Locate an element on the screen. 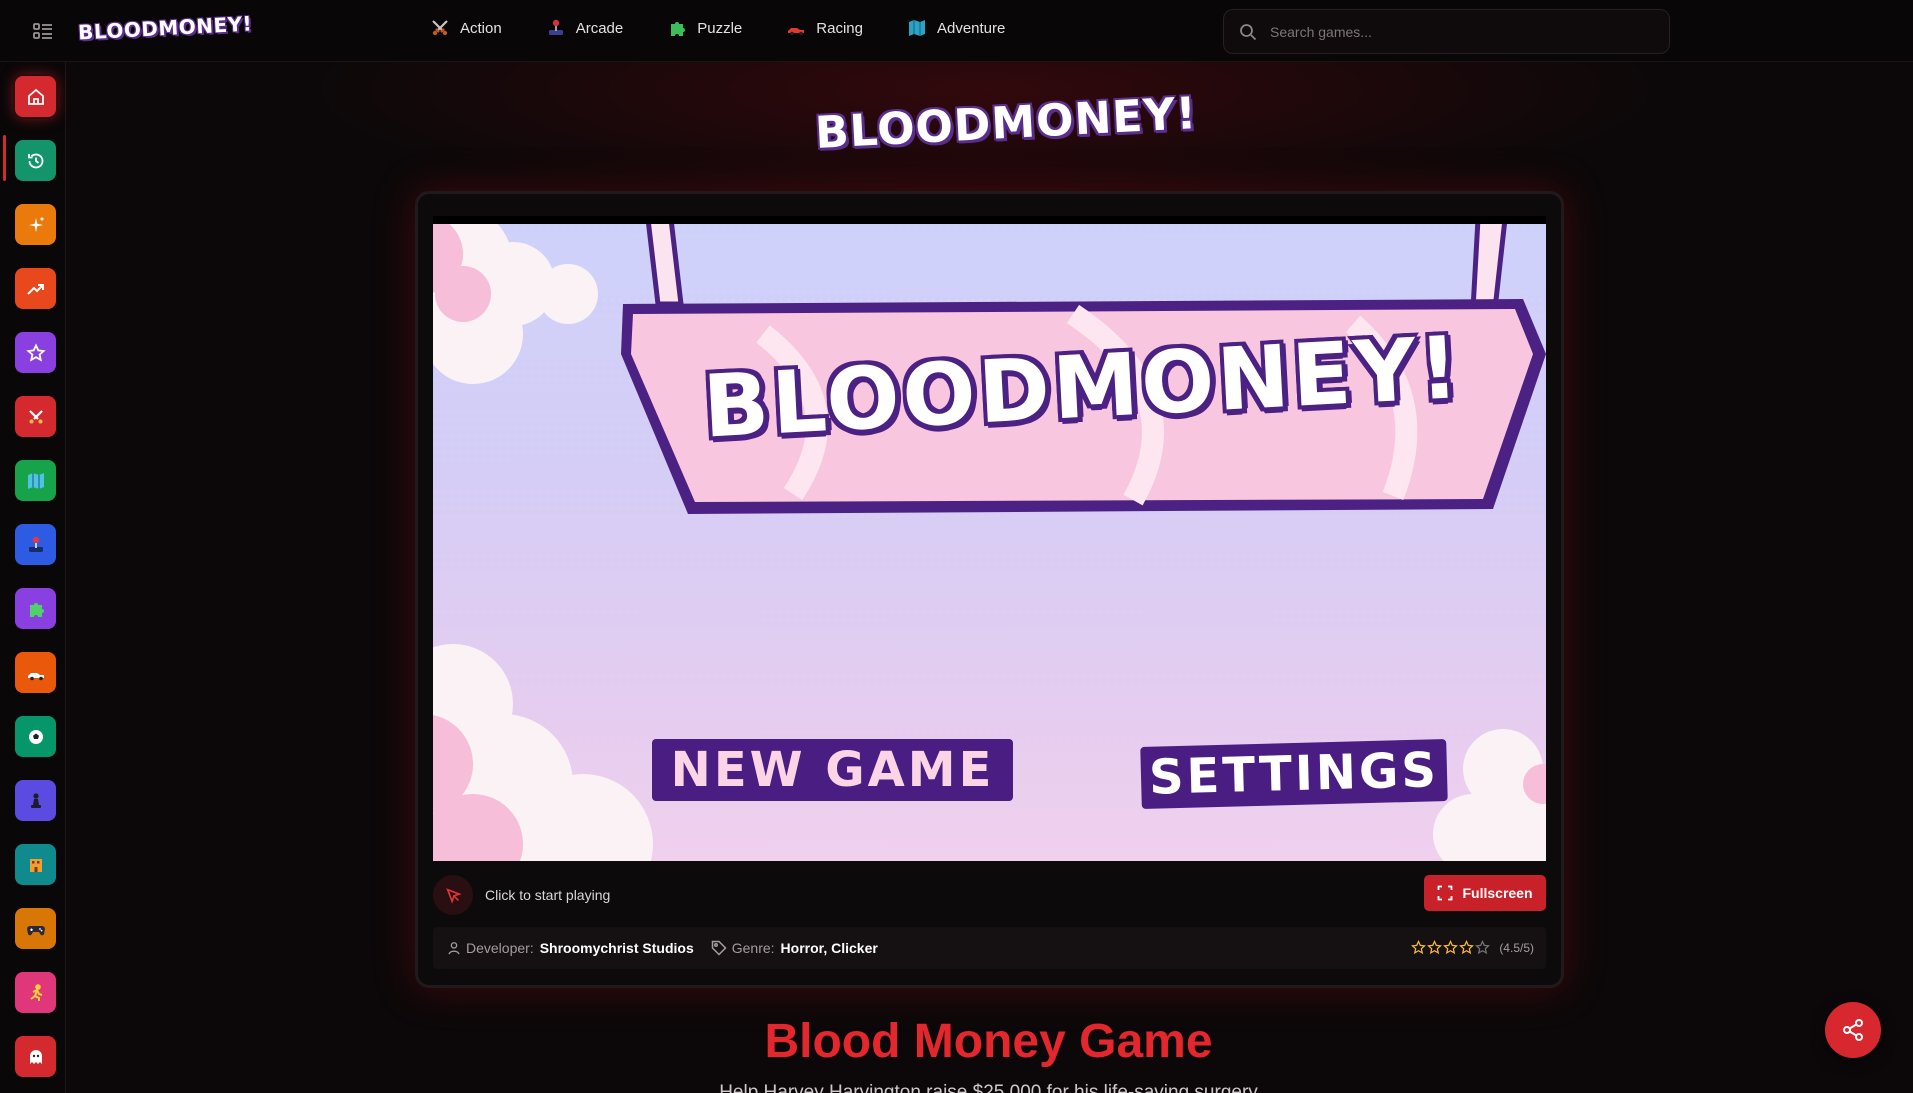  play-hint: Click to start playing is located at coordinates (521, 895).